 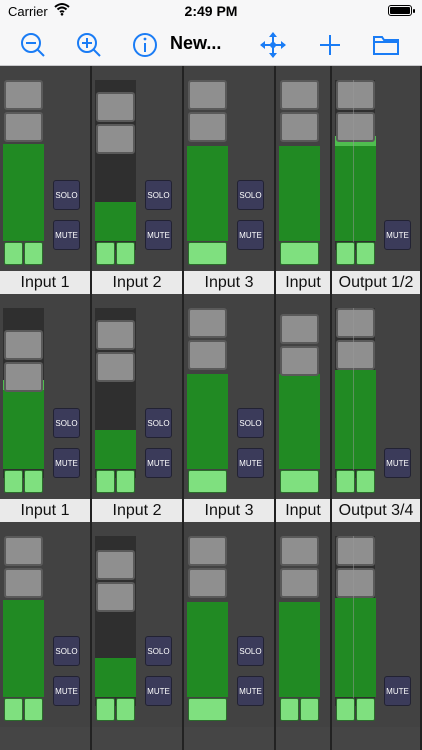 What do you see at coordinates (376, 510) in the screenshot?
I see `output-label: Output 3/4` at bounding box center [376, 510].